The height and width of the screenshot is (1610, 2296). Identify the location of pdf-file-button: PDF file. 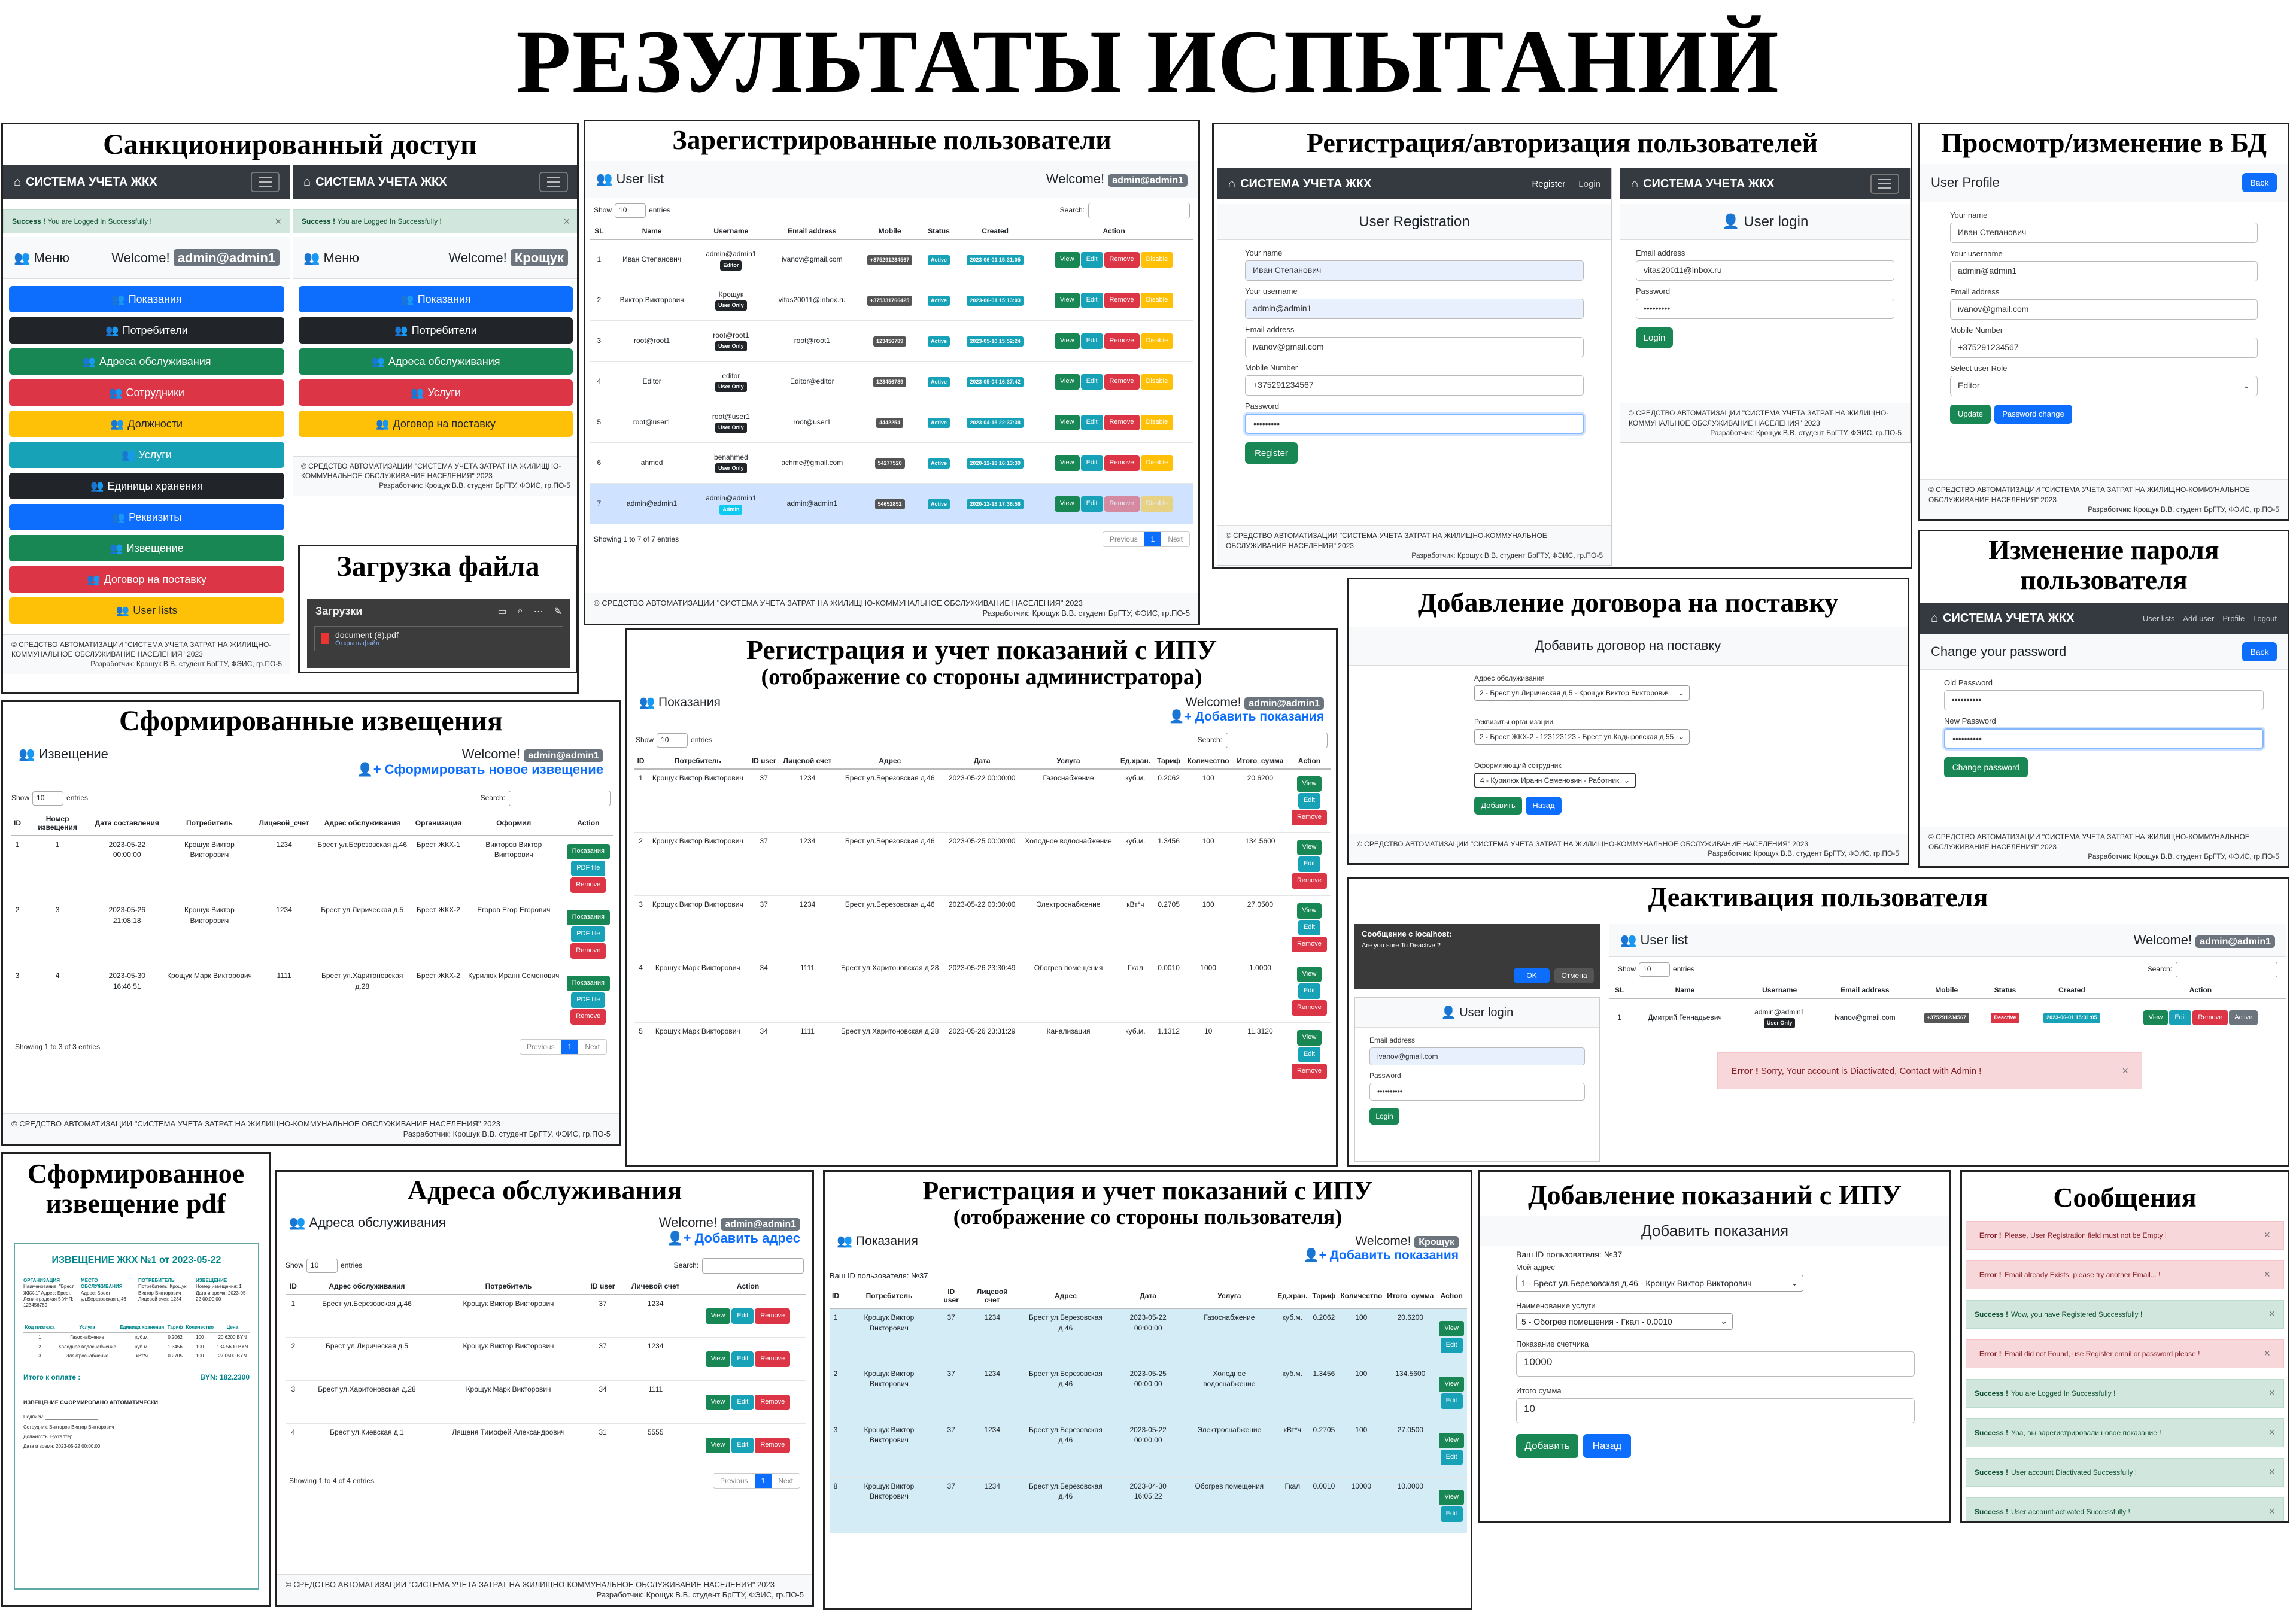
(588, 869).